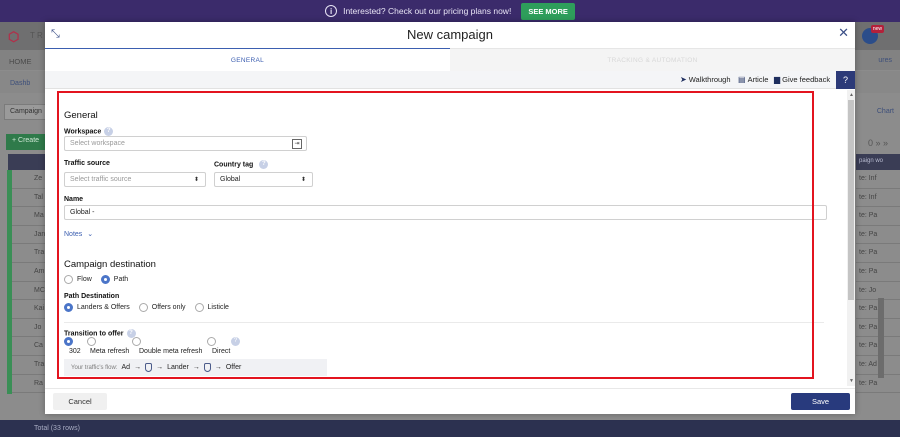 The image size is (900, 437). I want to click on cursor-icon: ➤, so click(683, 79).